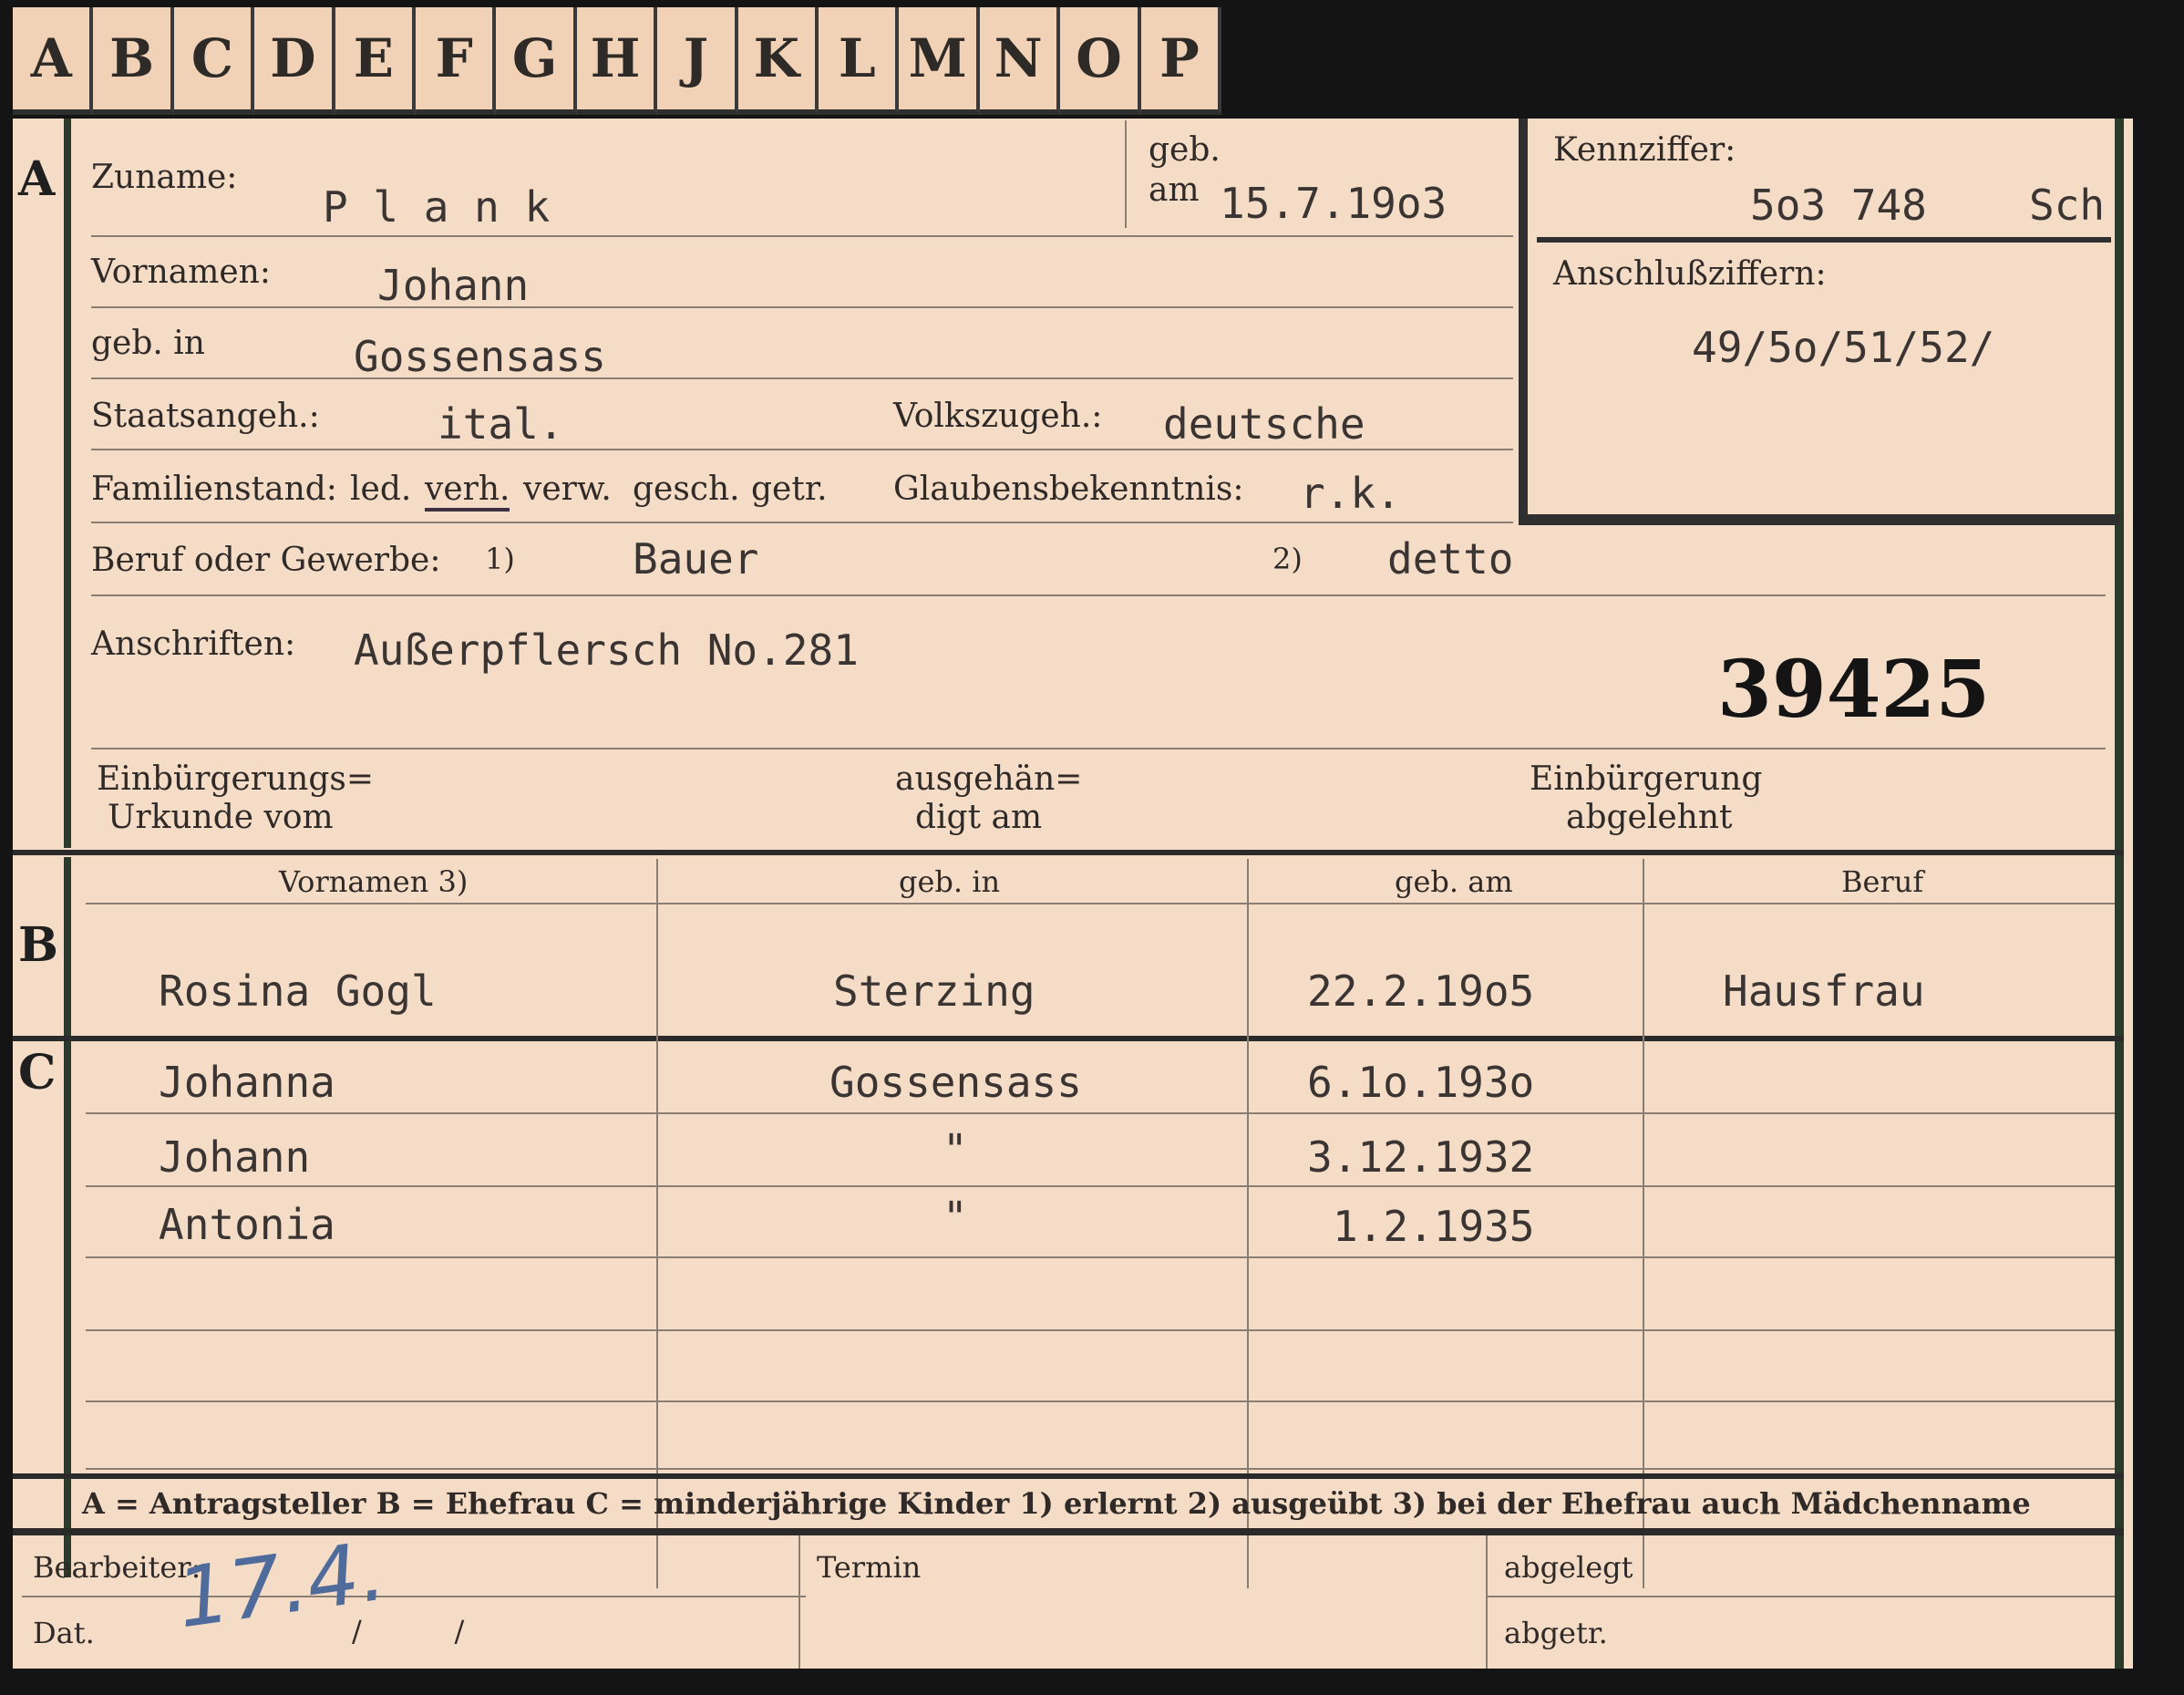 This screenshot has height=1695, width=2184. Describe the element at coordinates (1854, 690) in the screenshot. I see `stamp-number: 39425` at that location.